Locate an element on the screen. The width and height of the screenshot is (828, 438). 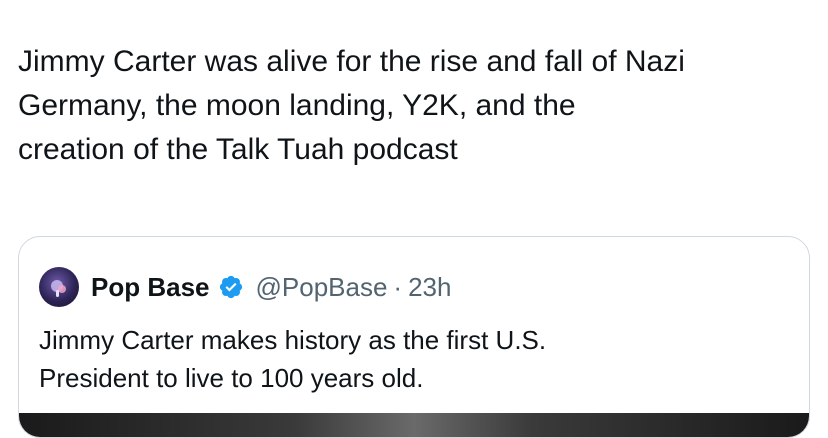
tweet-timestamp: 23h is located at coordinates (429, 287).